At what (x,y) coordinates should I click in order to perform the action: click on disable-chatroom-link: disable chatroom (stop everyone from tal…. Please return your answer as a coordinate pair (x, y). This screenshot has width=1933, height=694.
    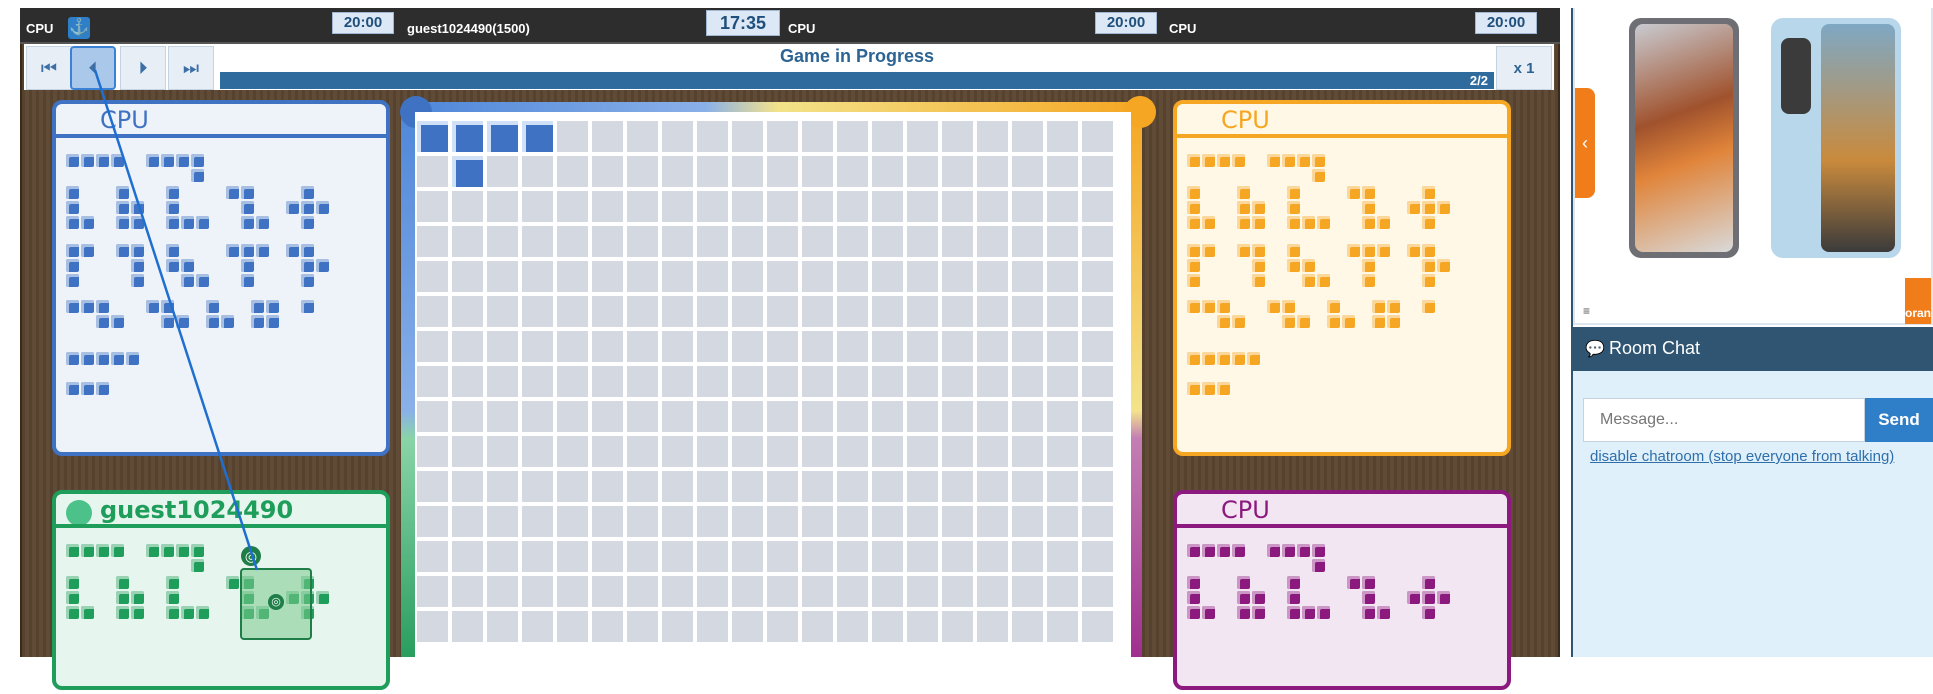
    Looking at the image, I should click on (1742, 456).